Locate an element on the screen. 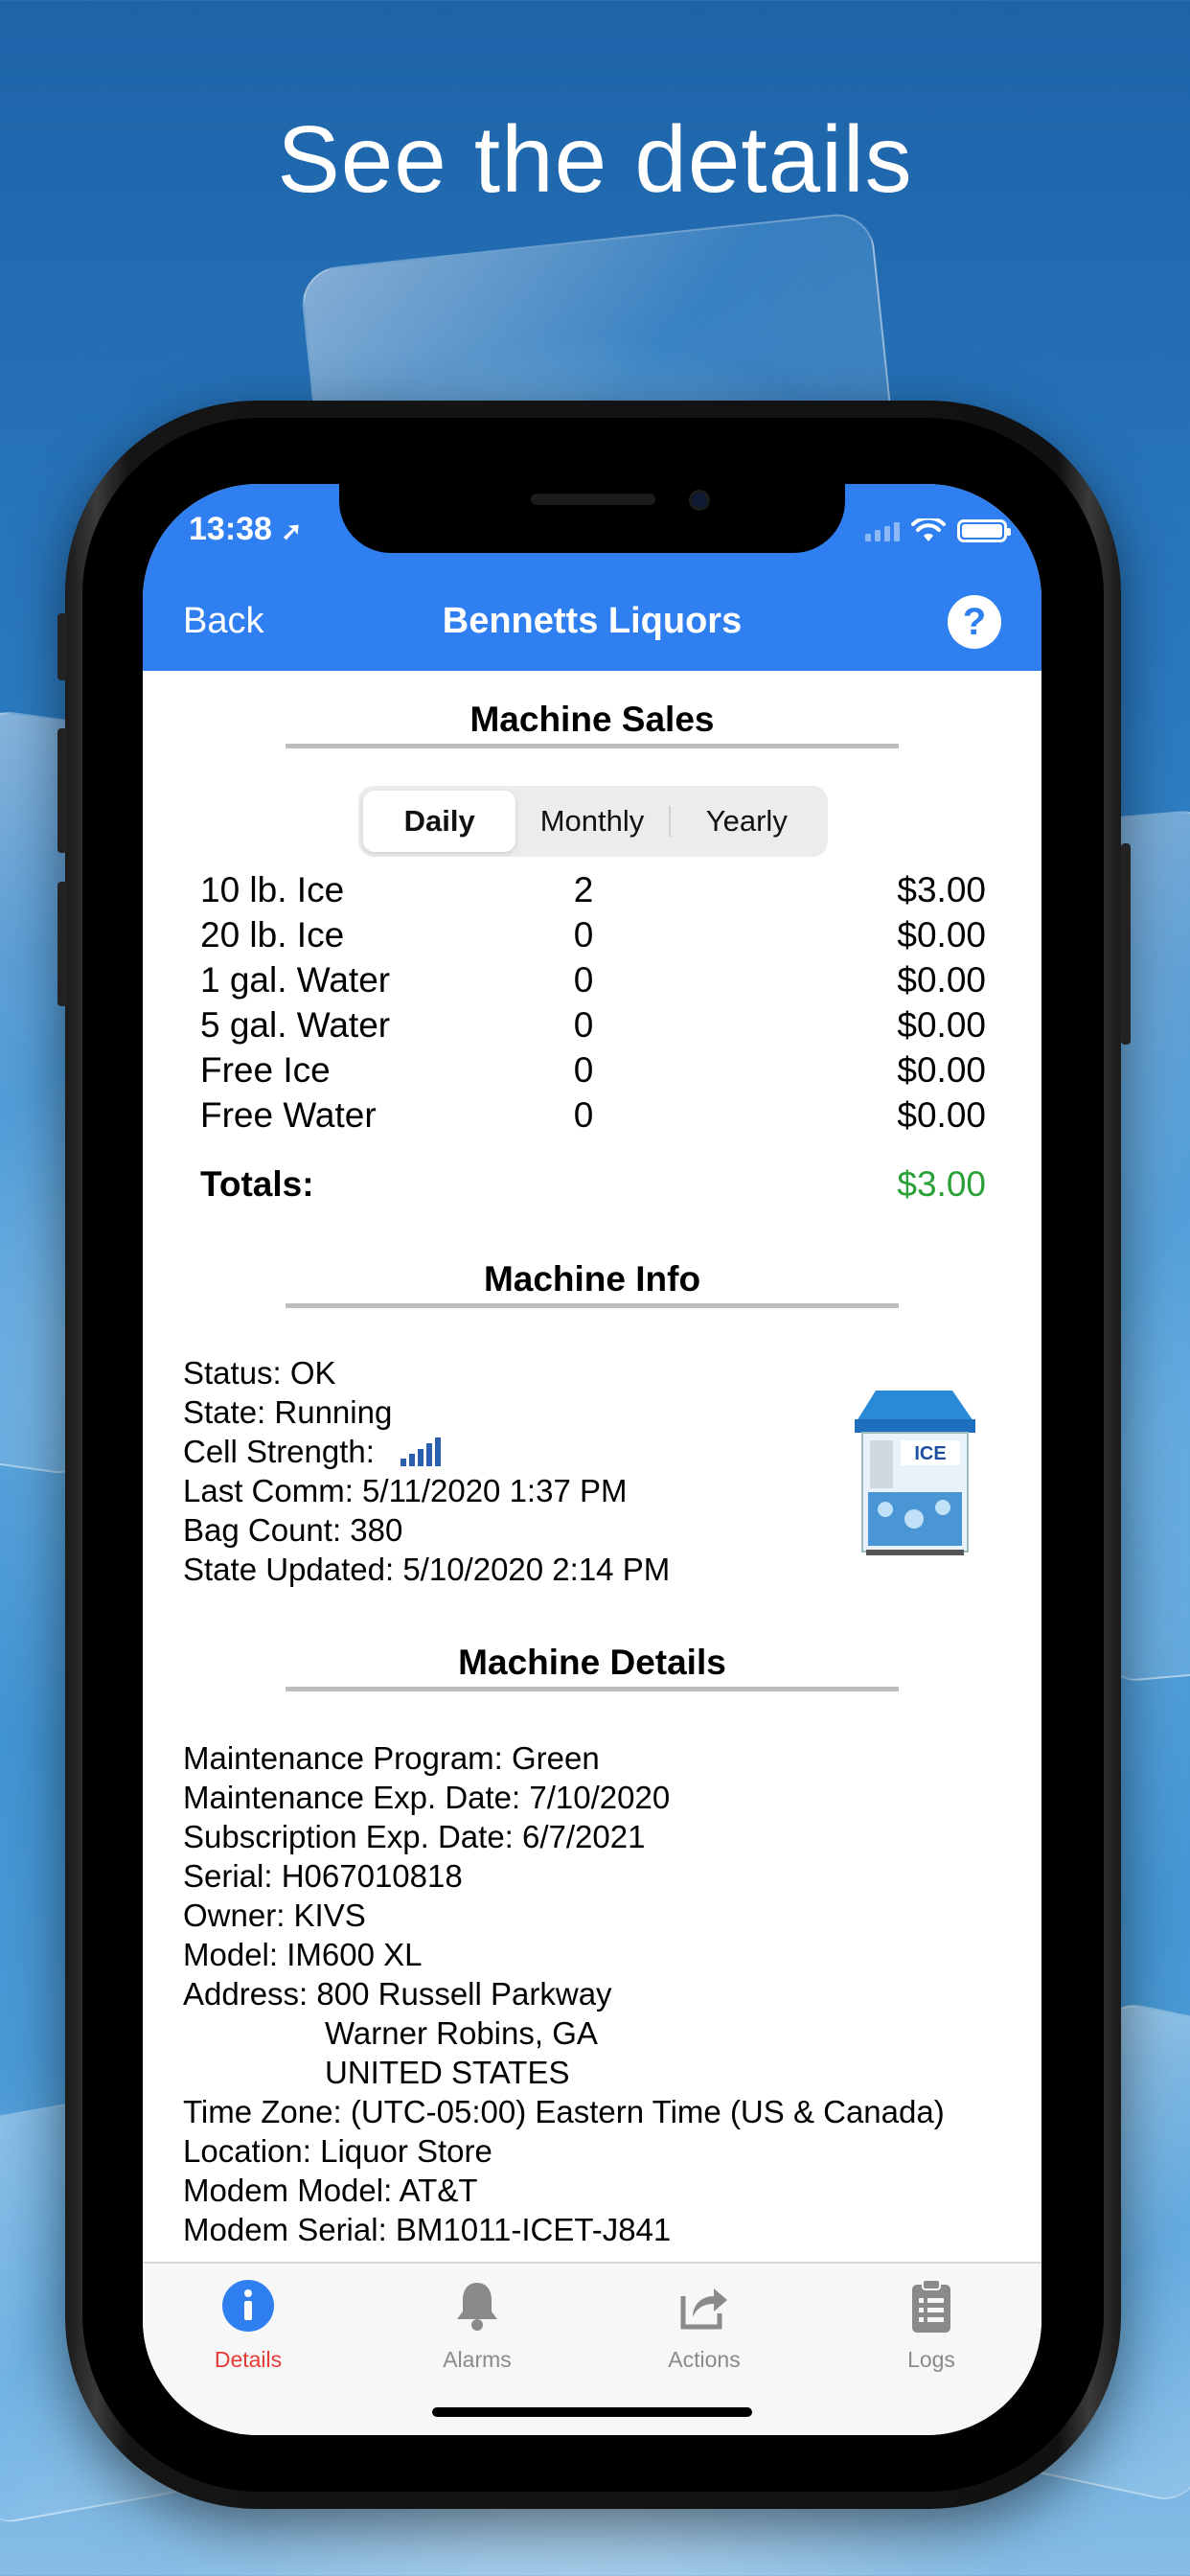  detail-serial: Serial: H067010818 is located at coordinates (323, 1876).